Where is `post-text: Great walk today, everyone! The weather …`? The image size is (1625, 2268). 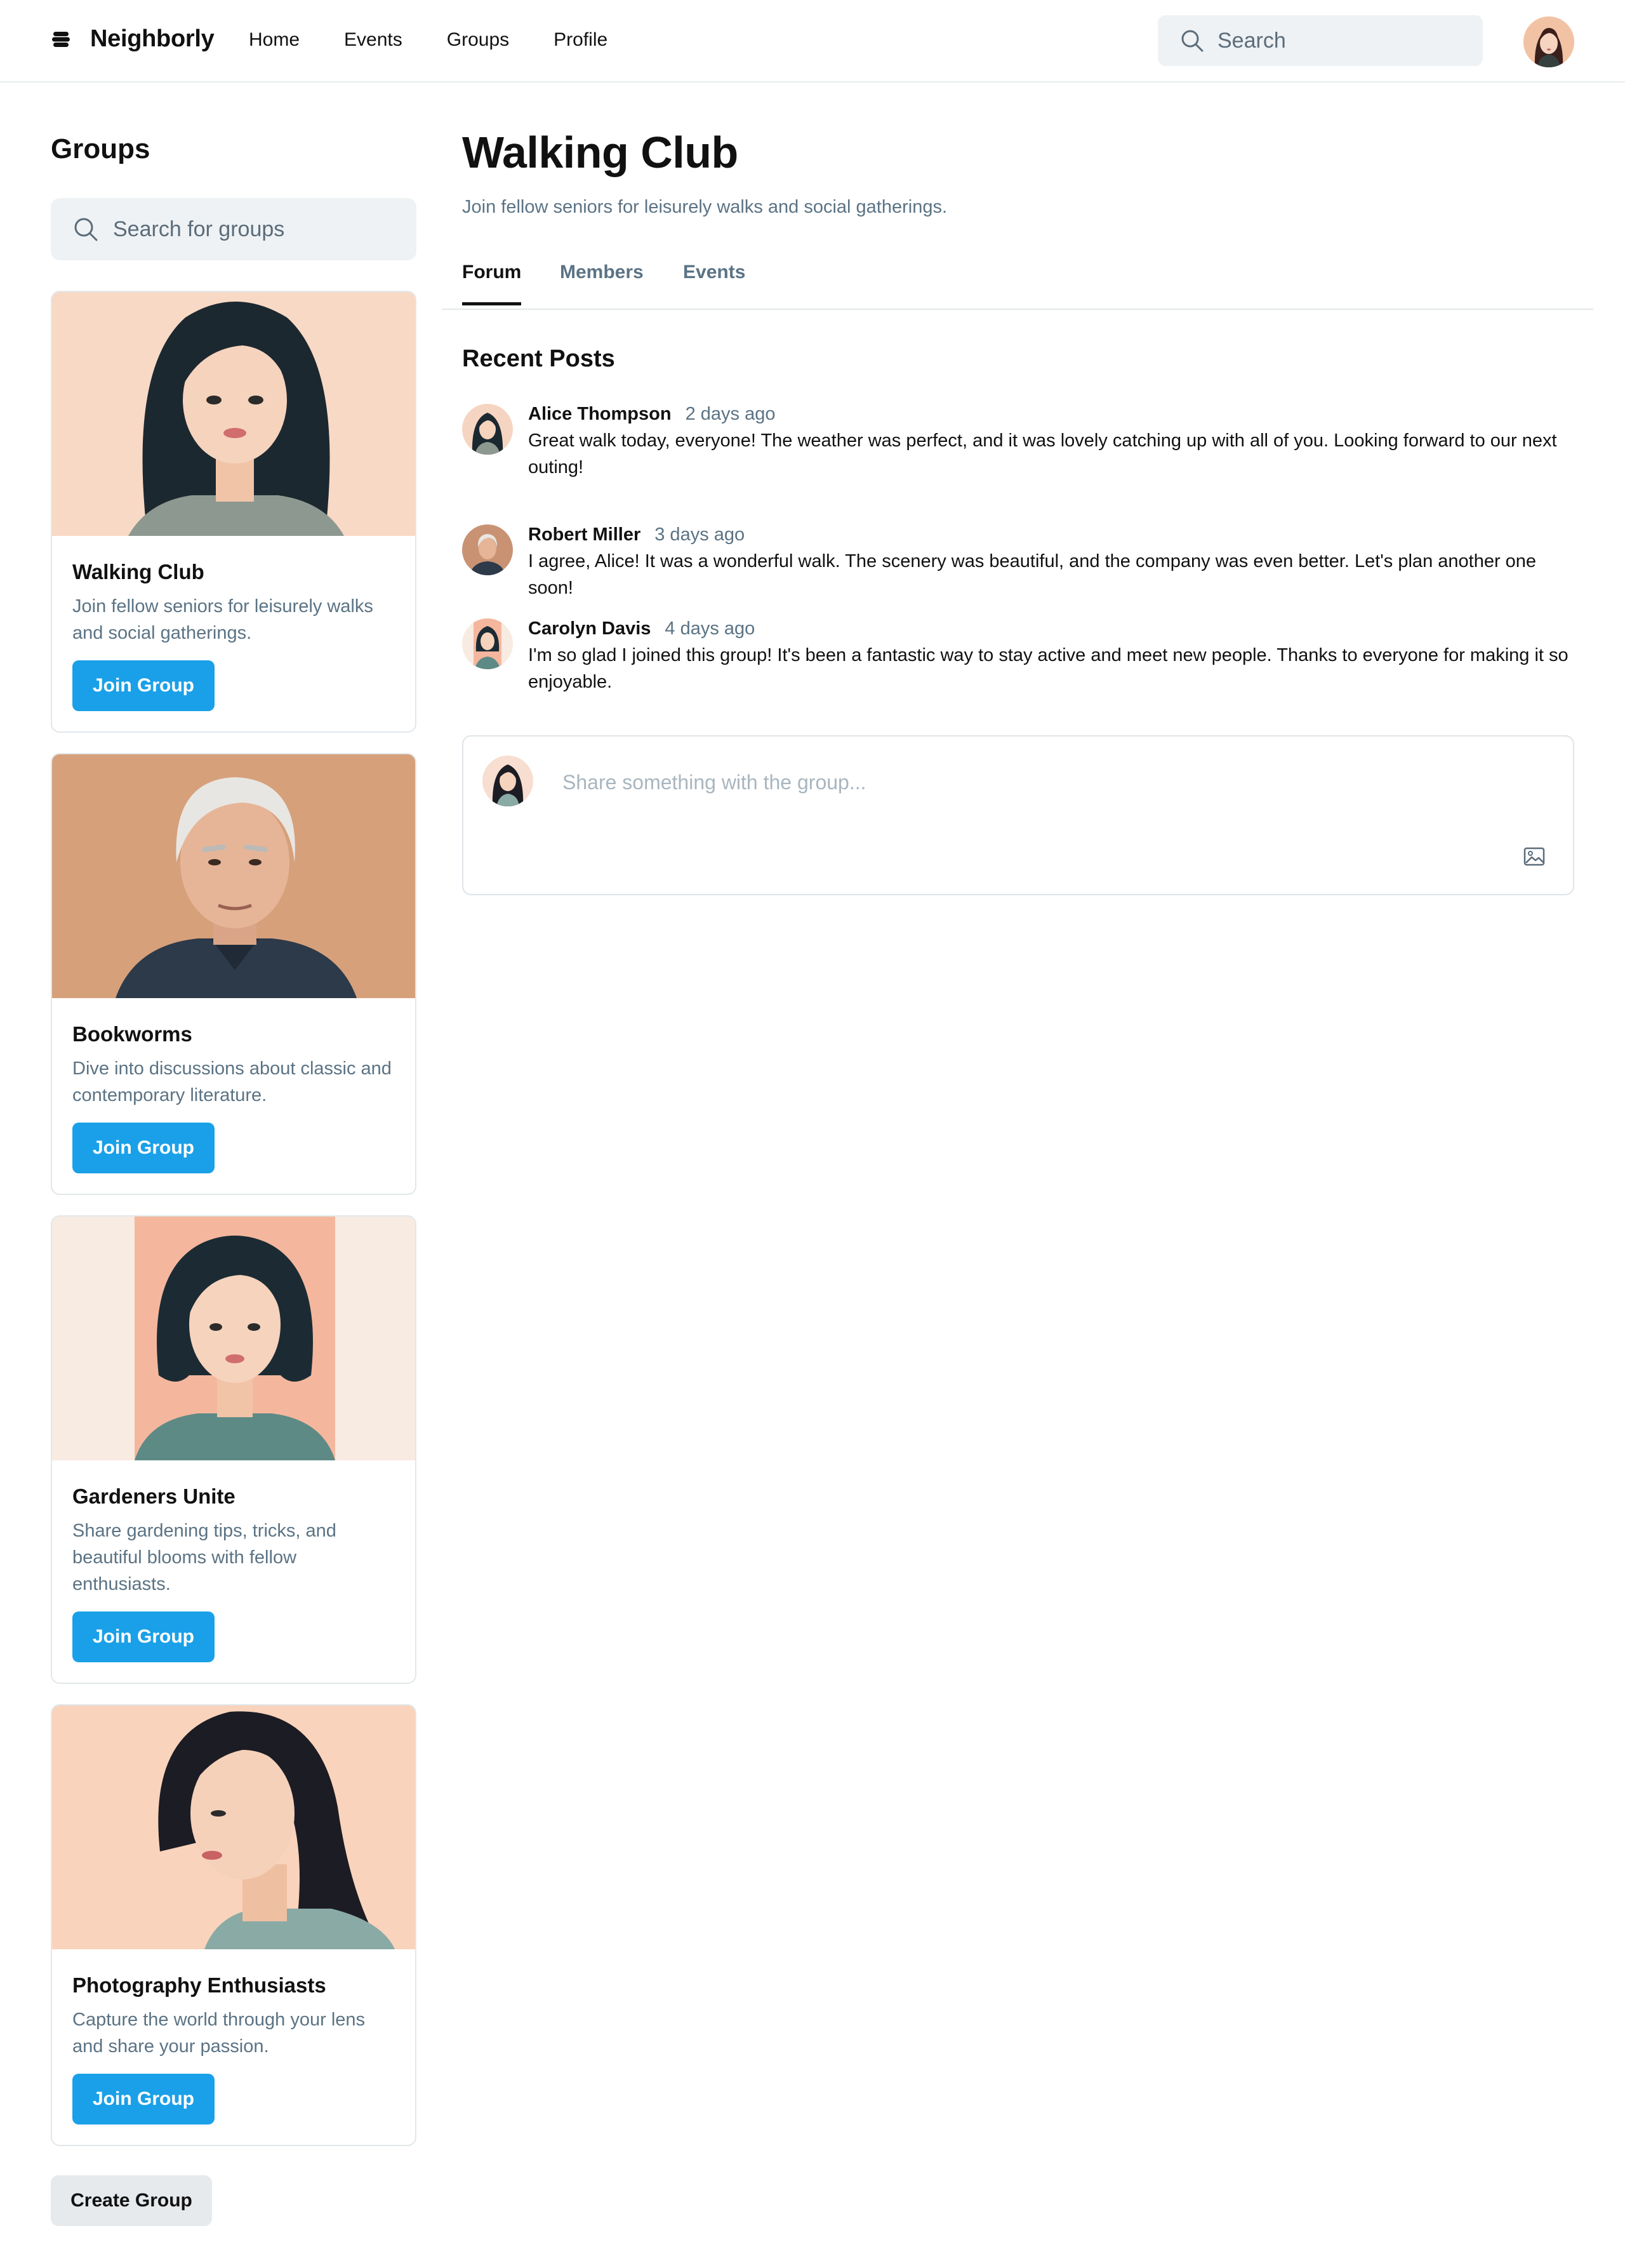 post-text: Great walk today, everyone! The weather … is located at coordinates (1042, 454).